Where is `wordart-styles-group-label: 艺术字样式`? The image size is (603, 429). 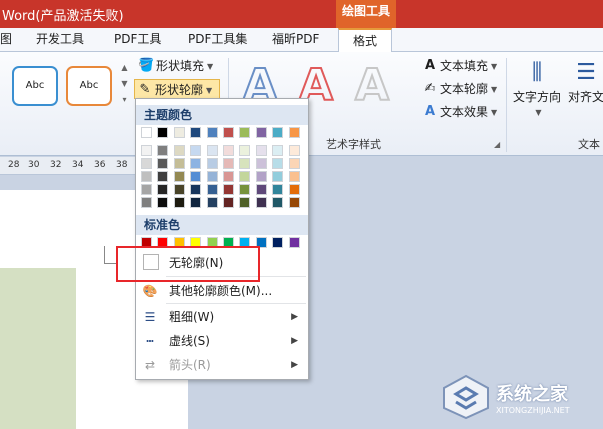
wordart-styles-group-label: 艺术字样式 is located at coordinates (353, 144).